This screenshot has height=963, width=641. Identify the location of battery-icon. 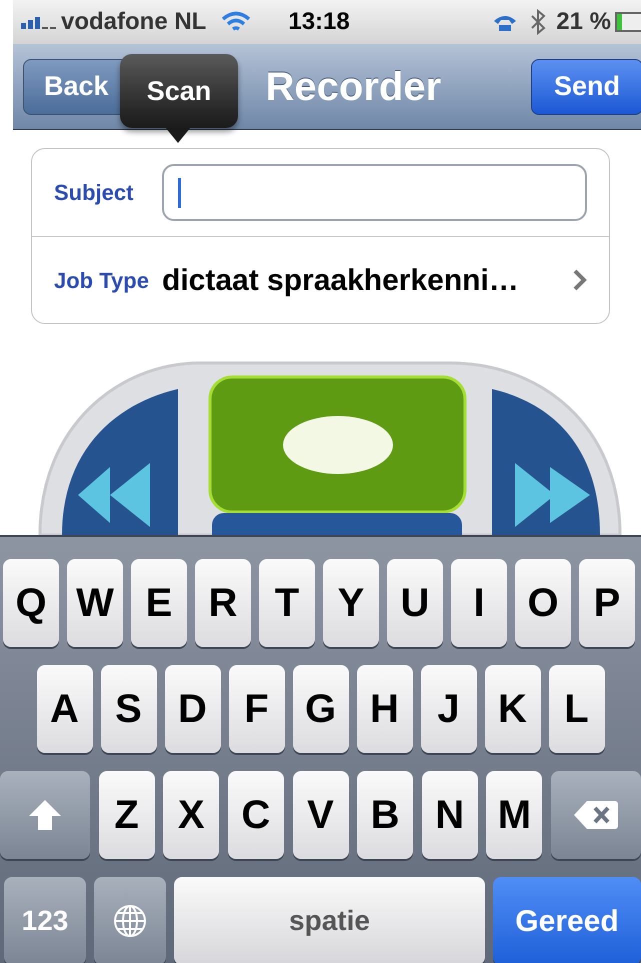
(628, 22).